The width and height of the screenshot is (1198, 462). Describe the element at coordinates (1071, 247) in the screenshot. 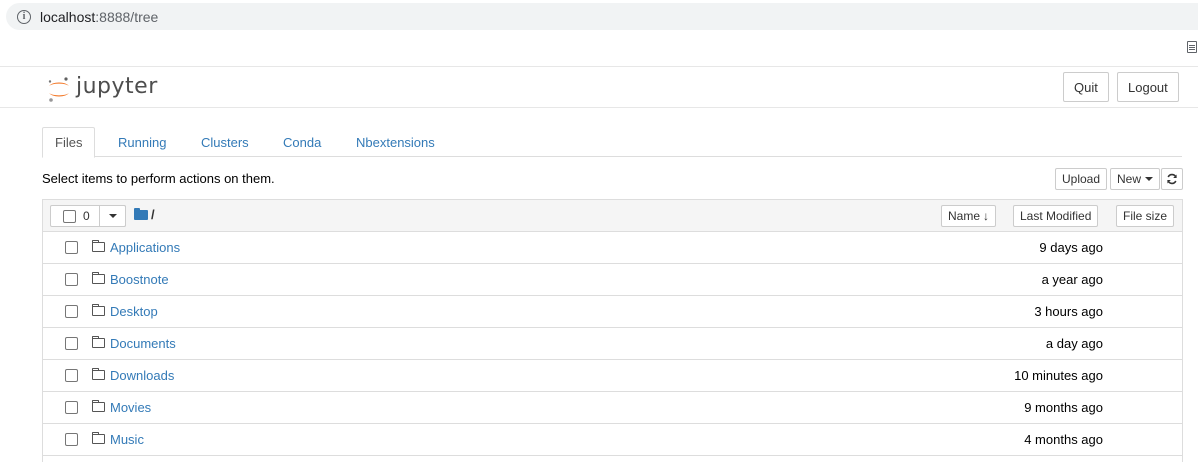

I see `item-modified: 9 days ago` at that location.